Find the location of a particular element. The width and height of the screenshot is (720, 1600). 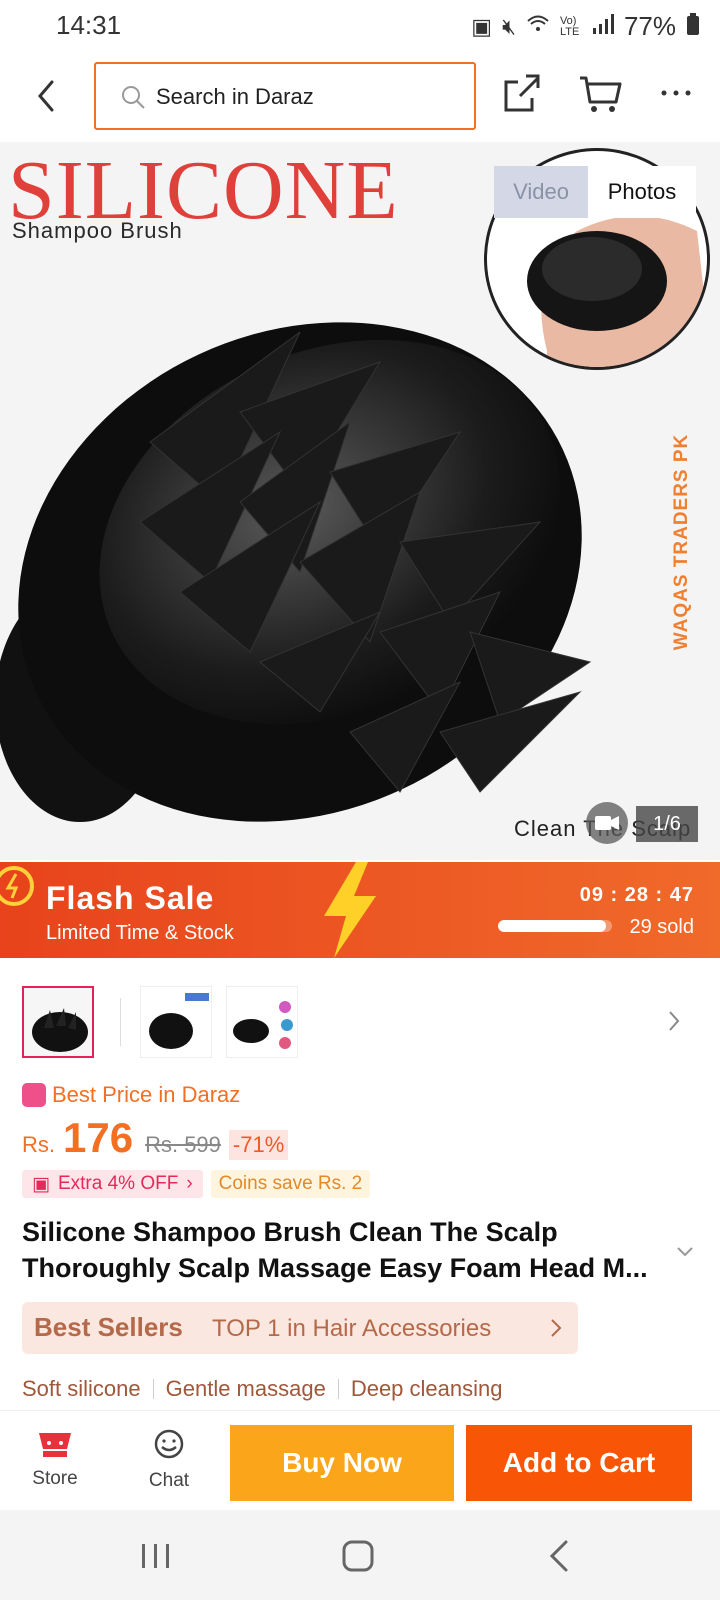

status-bar: 14:31 ▣ 🔇︎ Vo) LTE 77% is located at coordinates (360, 26).